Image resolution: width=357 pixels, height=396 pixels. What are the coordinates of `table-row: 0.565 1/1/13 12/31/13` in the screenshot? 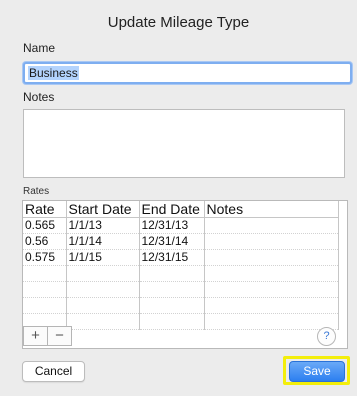 It's located at (181, 225).